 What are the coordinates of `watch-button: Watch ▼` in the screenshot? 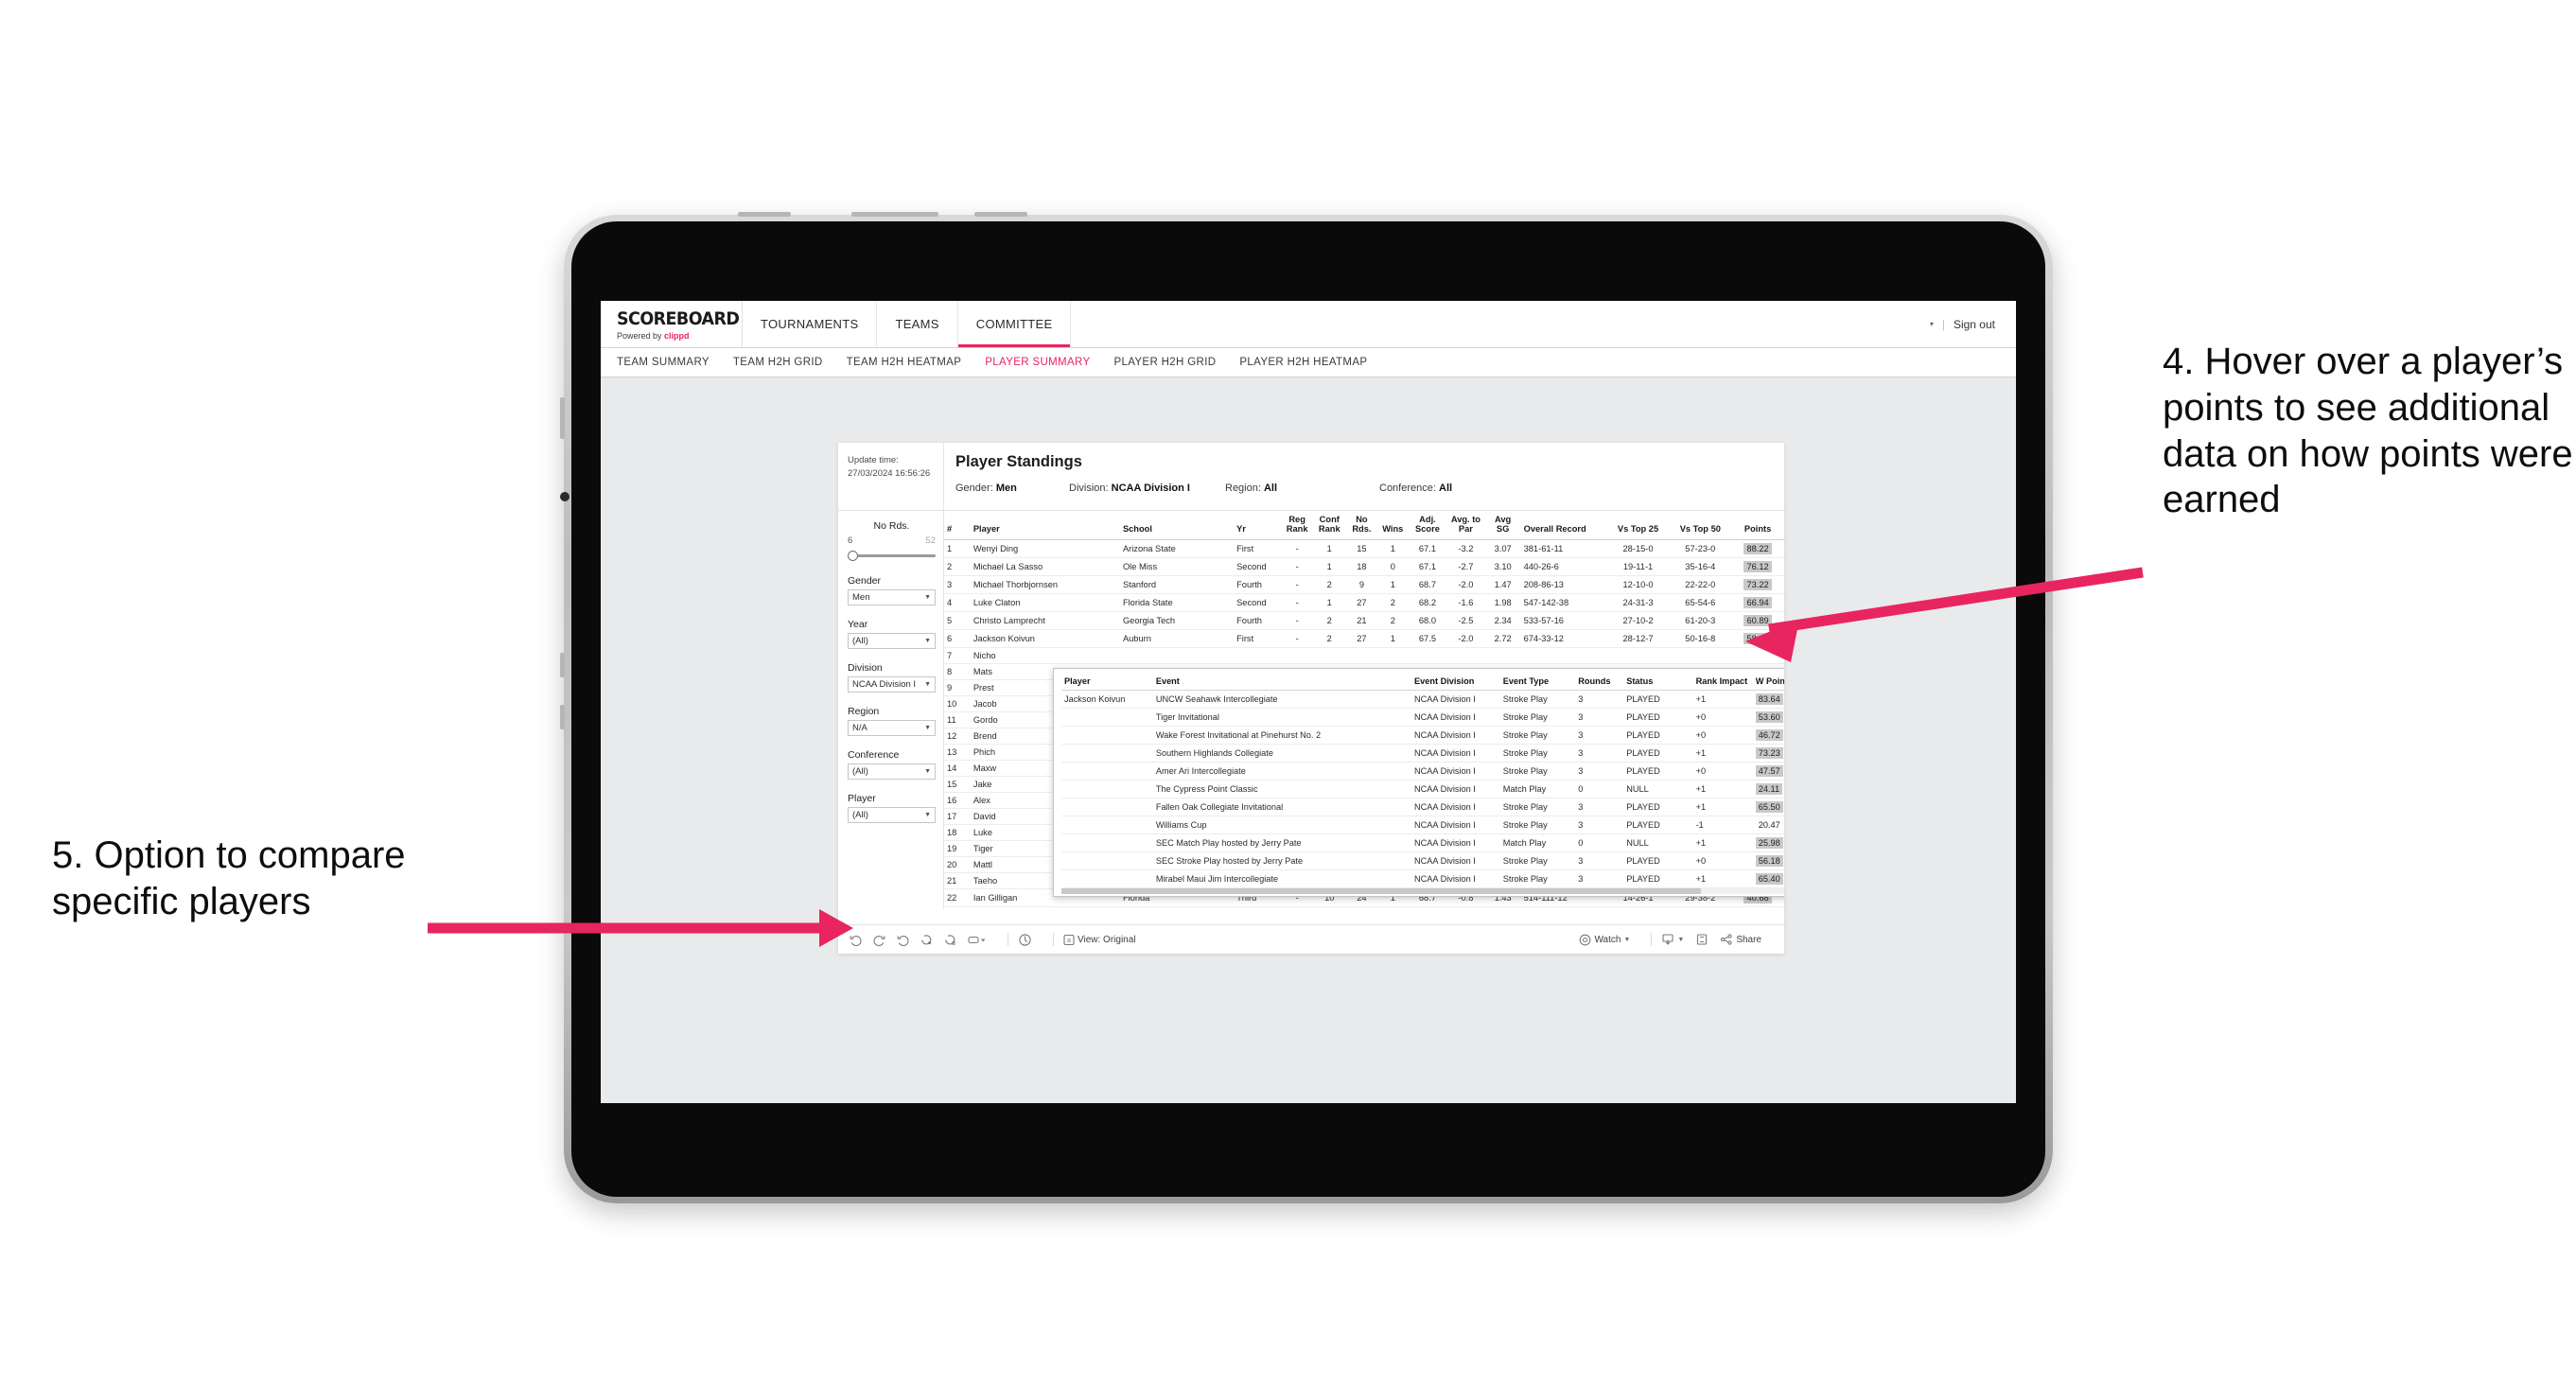 It's located at (1605, 940).